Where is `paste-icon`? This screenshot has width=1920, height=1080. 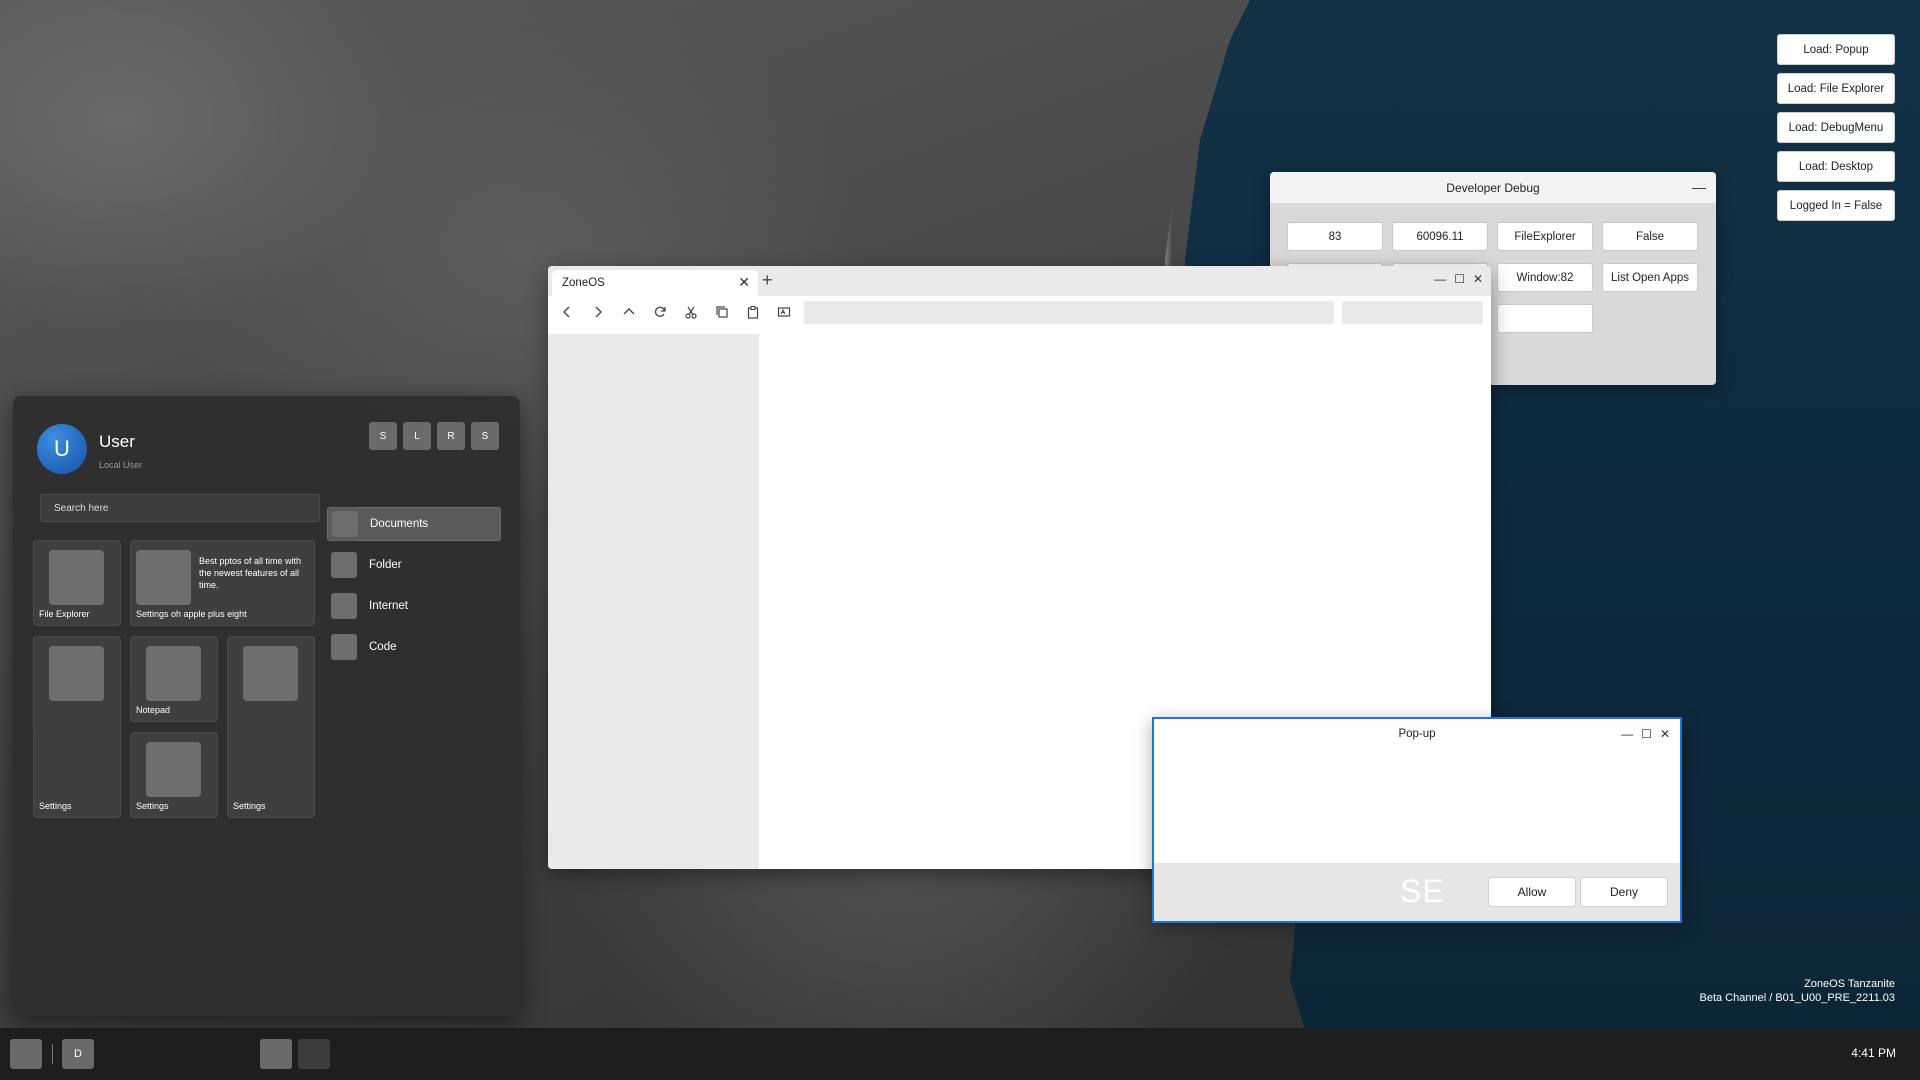
paste-icon is located at coordinates (753, 312).